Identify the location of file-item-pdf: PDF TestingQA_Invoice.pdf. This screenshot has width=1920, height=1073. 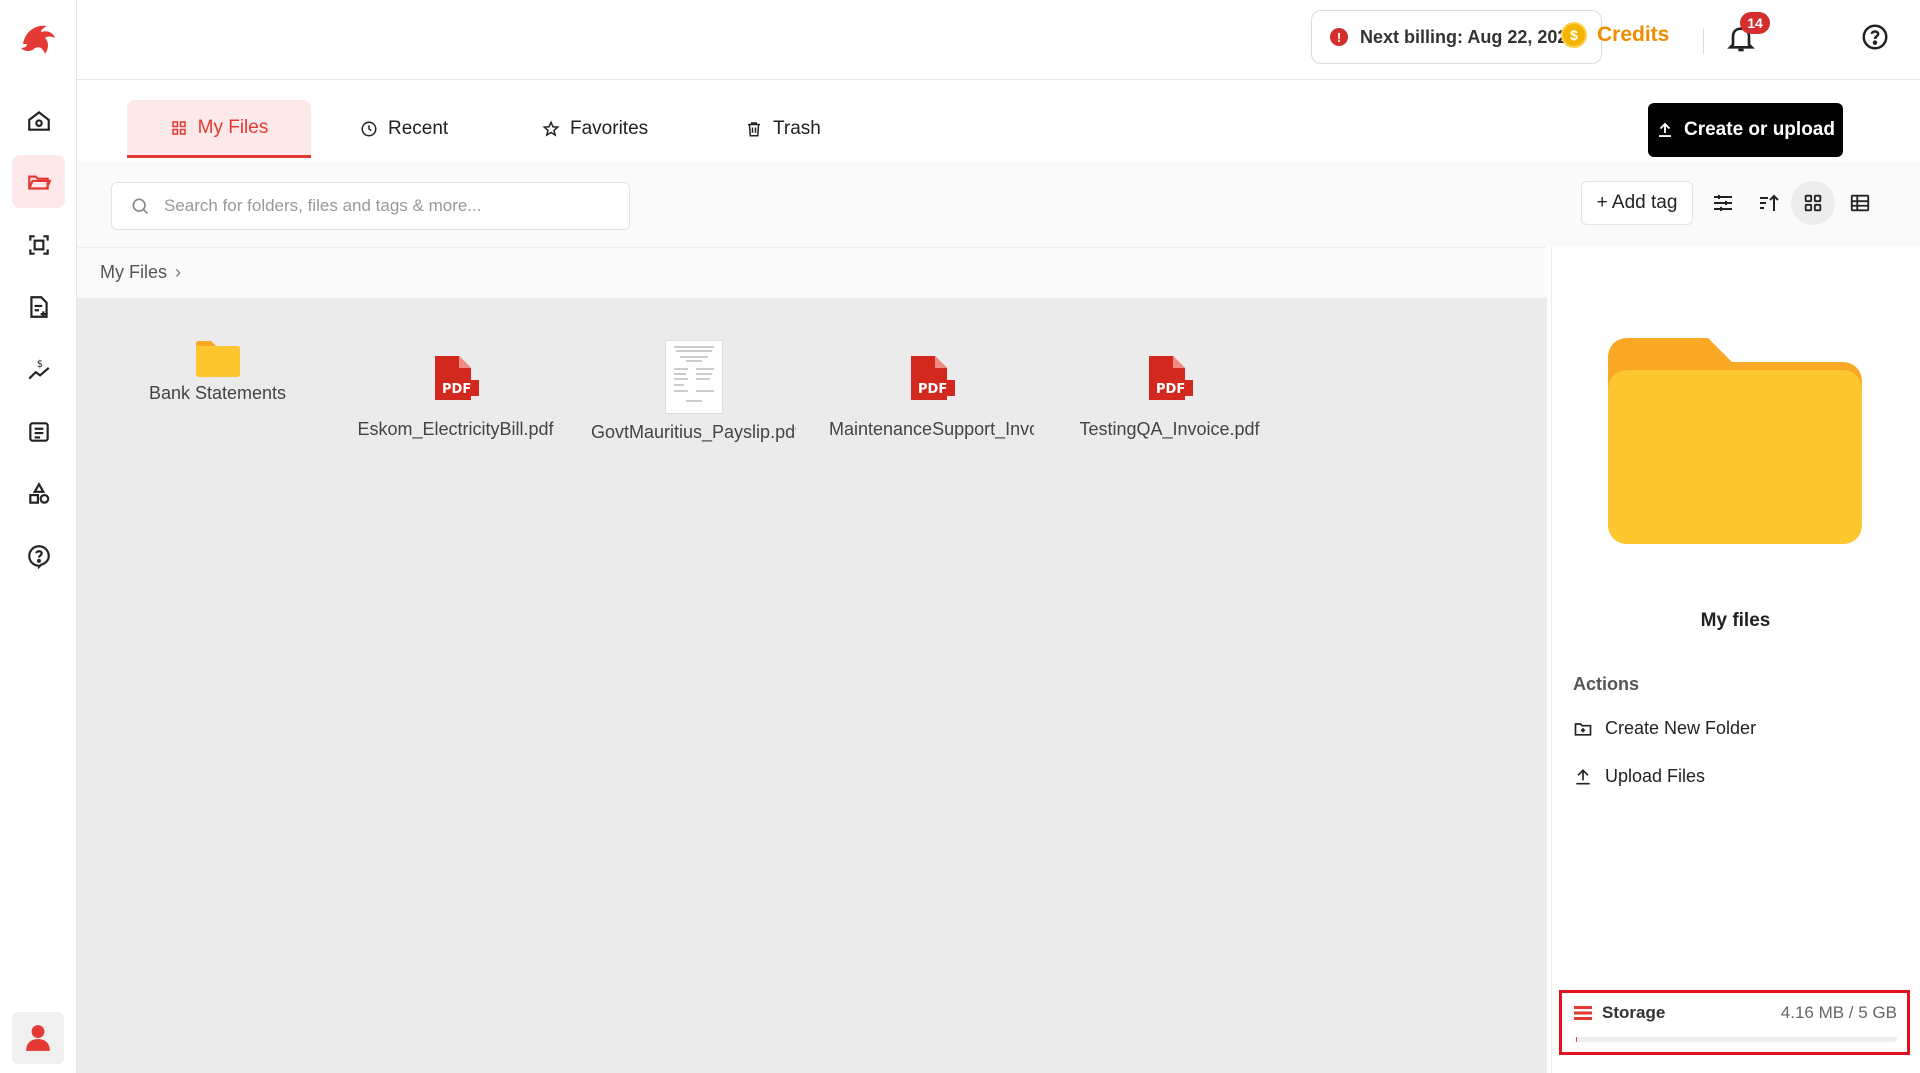
(1169, 397).